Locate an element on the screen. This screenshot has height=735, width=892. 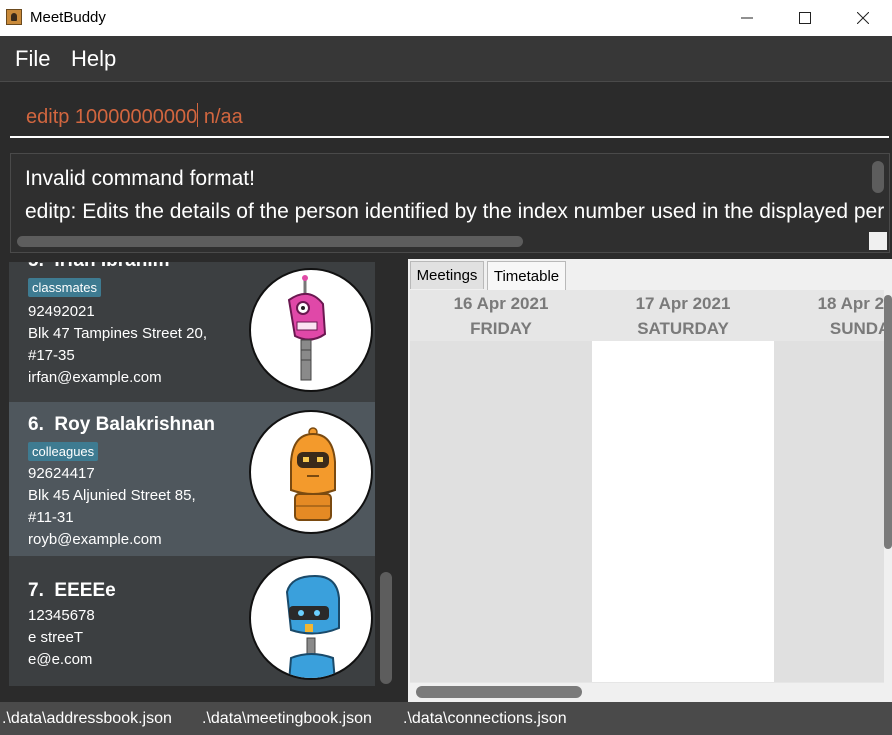
person-address: e streeT is located at coordinates (56, 637).